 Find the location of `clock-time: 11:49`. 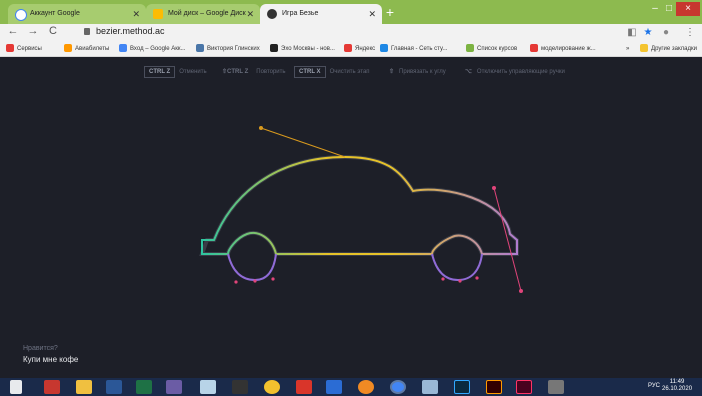

clock-time: 11:49 is located at coordinates (677, 382).